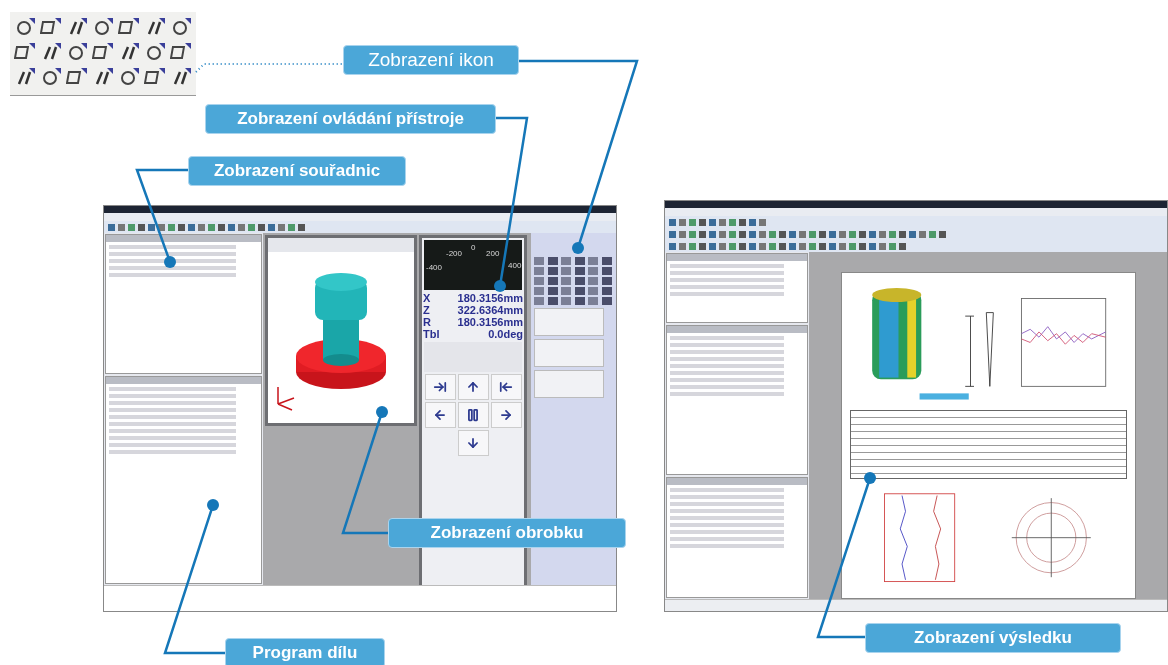 This screenshot has height=665, width=1168. What do you see at coordinates (490, 310) in the screenshot?
I see `axis-readout: 322.6364mm` at bounding box center [490, 310].